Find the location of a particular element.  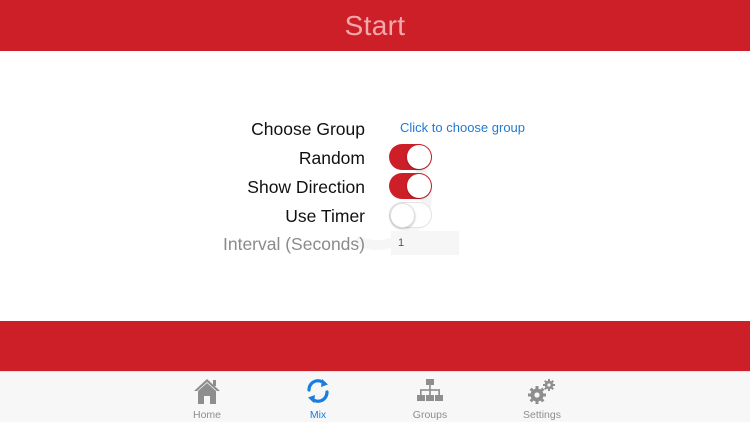

tab-label: Groups is located at coordinates (430, 415).